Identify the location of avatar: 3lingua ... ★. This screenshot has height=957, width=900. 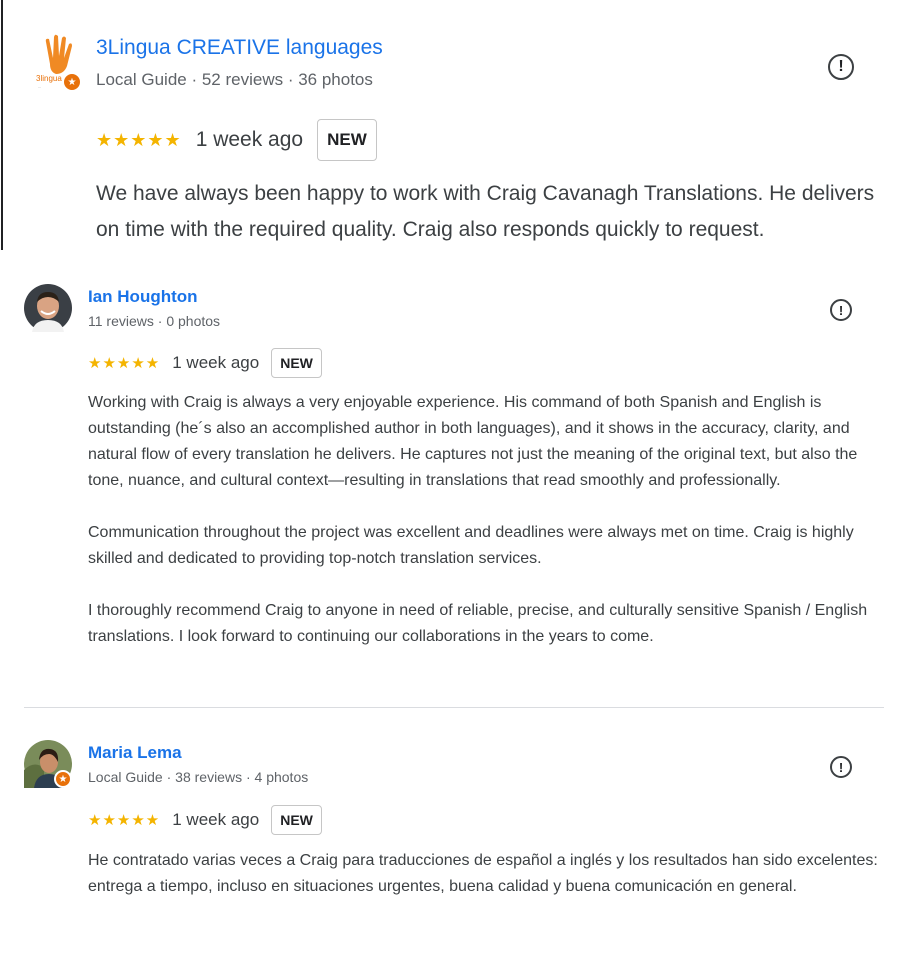
(61, 64).